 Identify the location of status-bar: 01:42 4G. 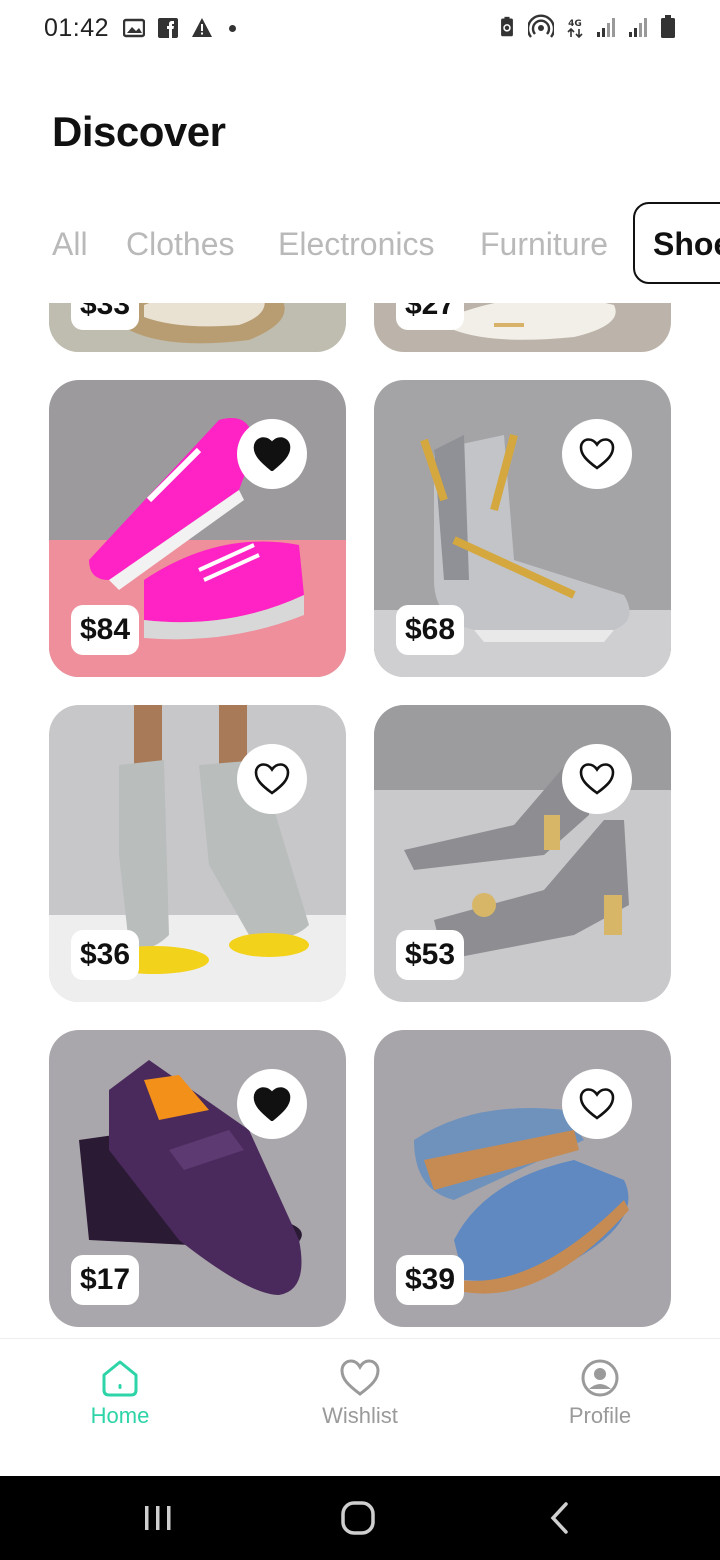
(360, 28).